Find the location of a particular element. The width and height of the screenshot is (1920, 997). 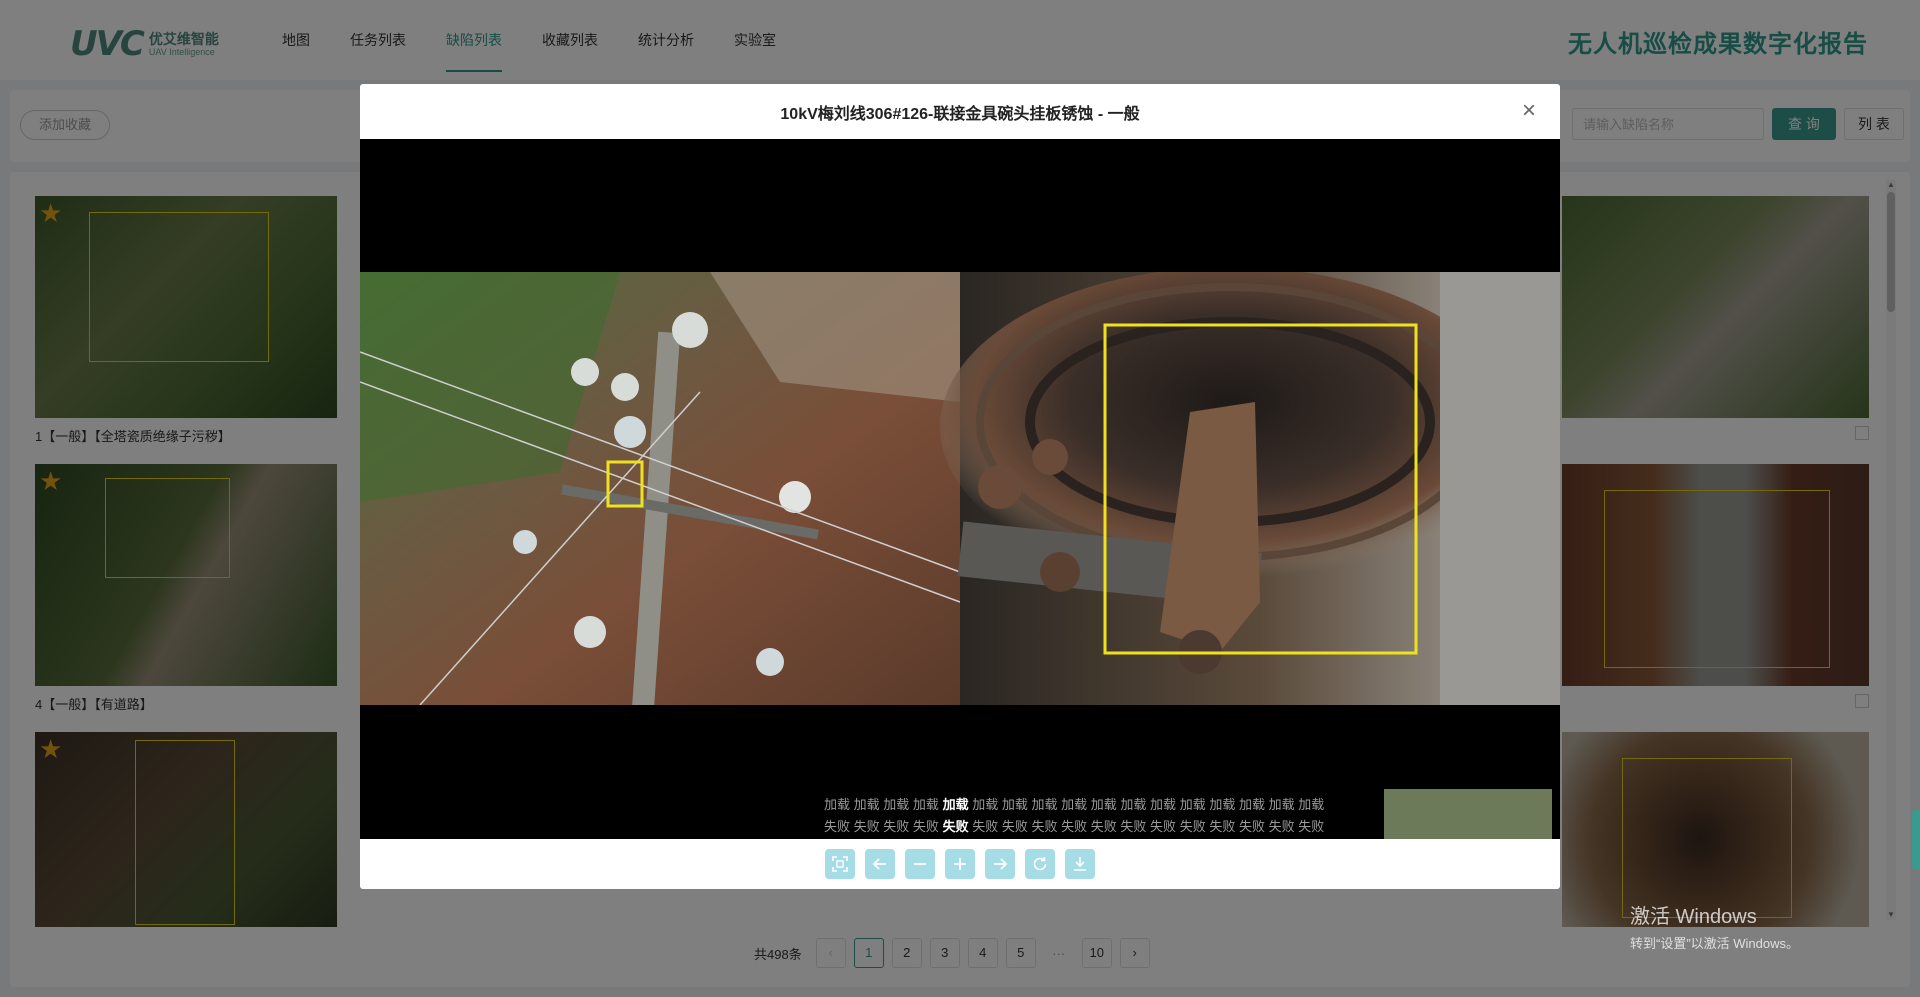

watermark-title: 激活 Windows is located at coordinates (1693, 917).